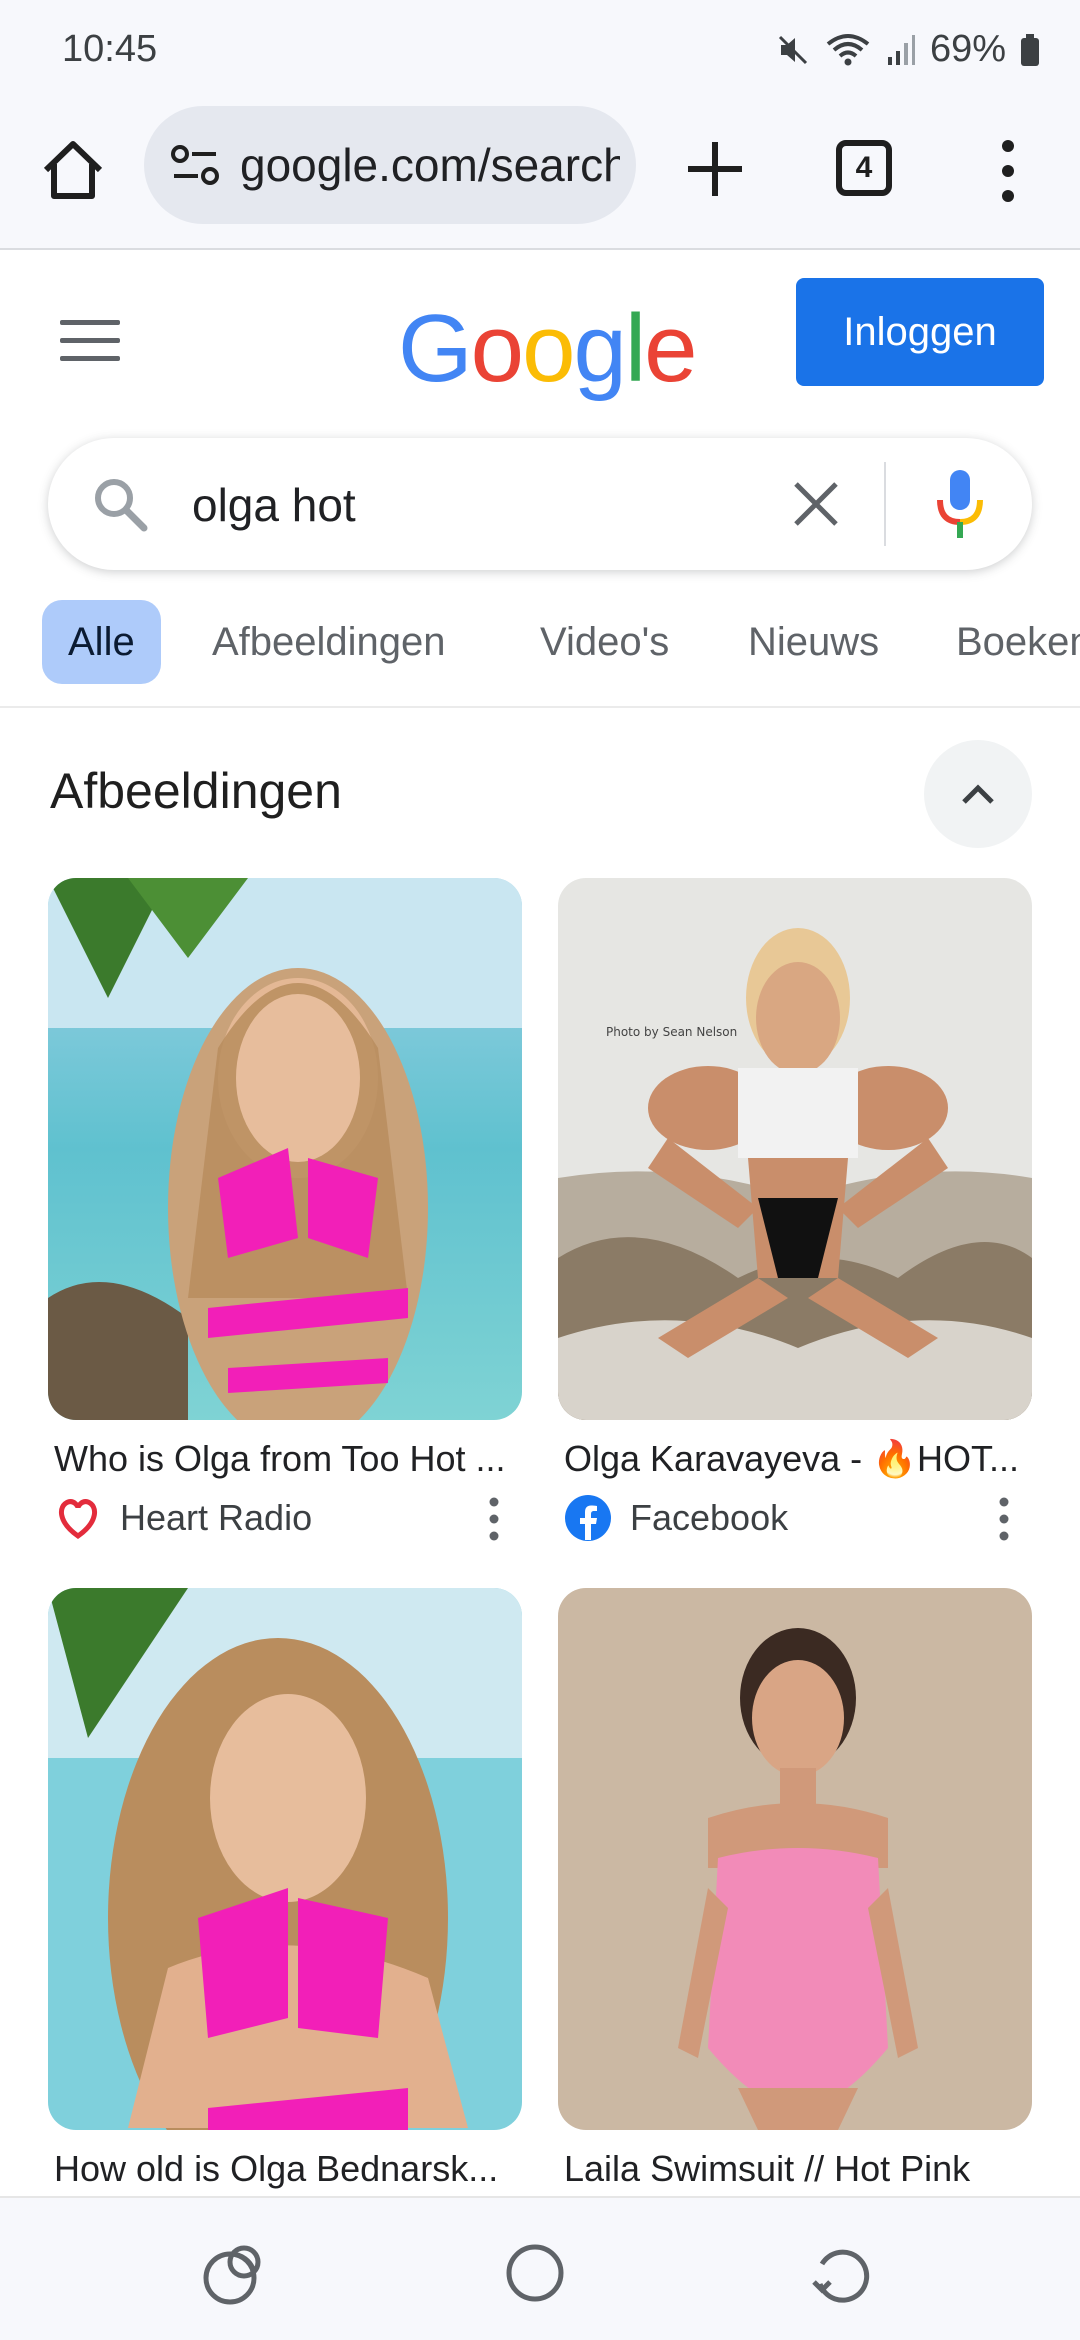 The height and width of the screenshot is (2340, 1080). I want to click on browser-toolbar: google.com/search 4, so click(540, 175).